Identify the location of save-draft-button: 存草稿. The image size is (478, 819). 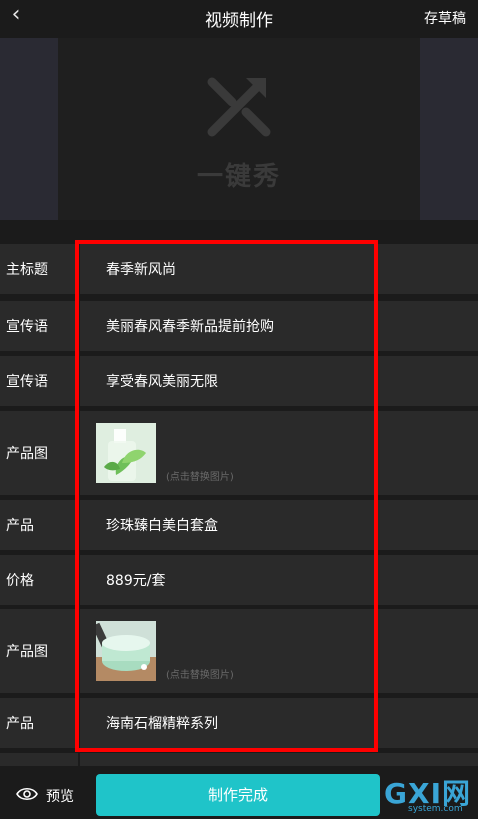
(445, 18).